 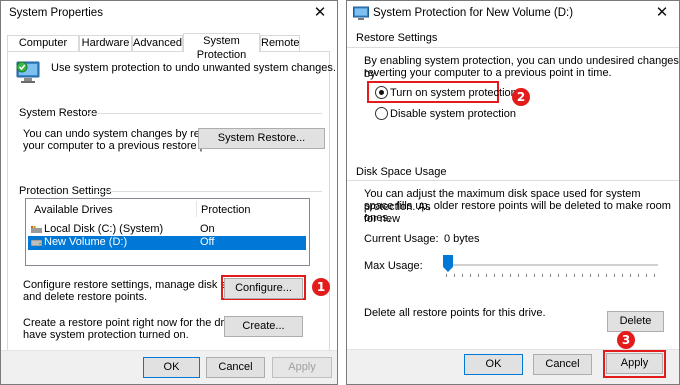 I want to click on disk-space-description-3: ones., so click(x=377, y=218).